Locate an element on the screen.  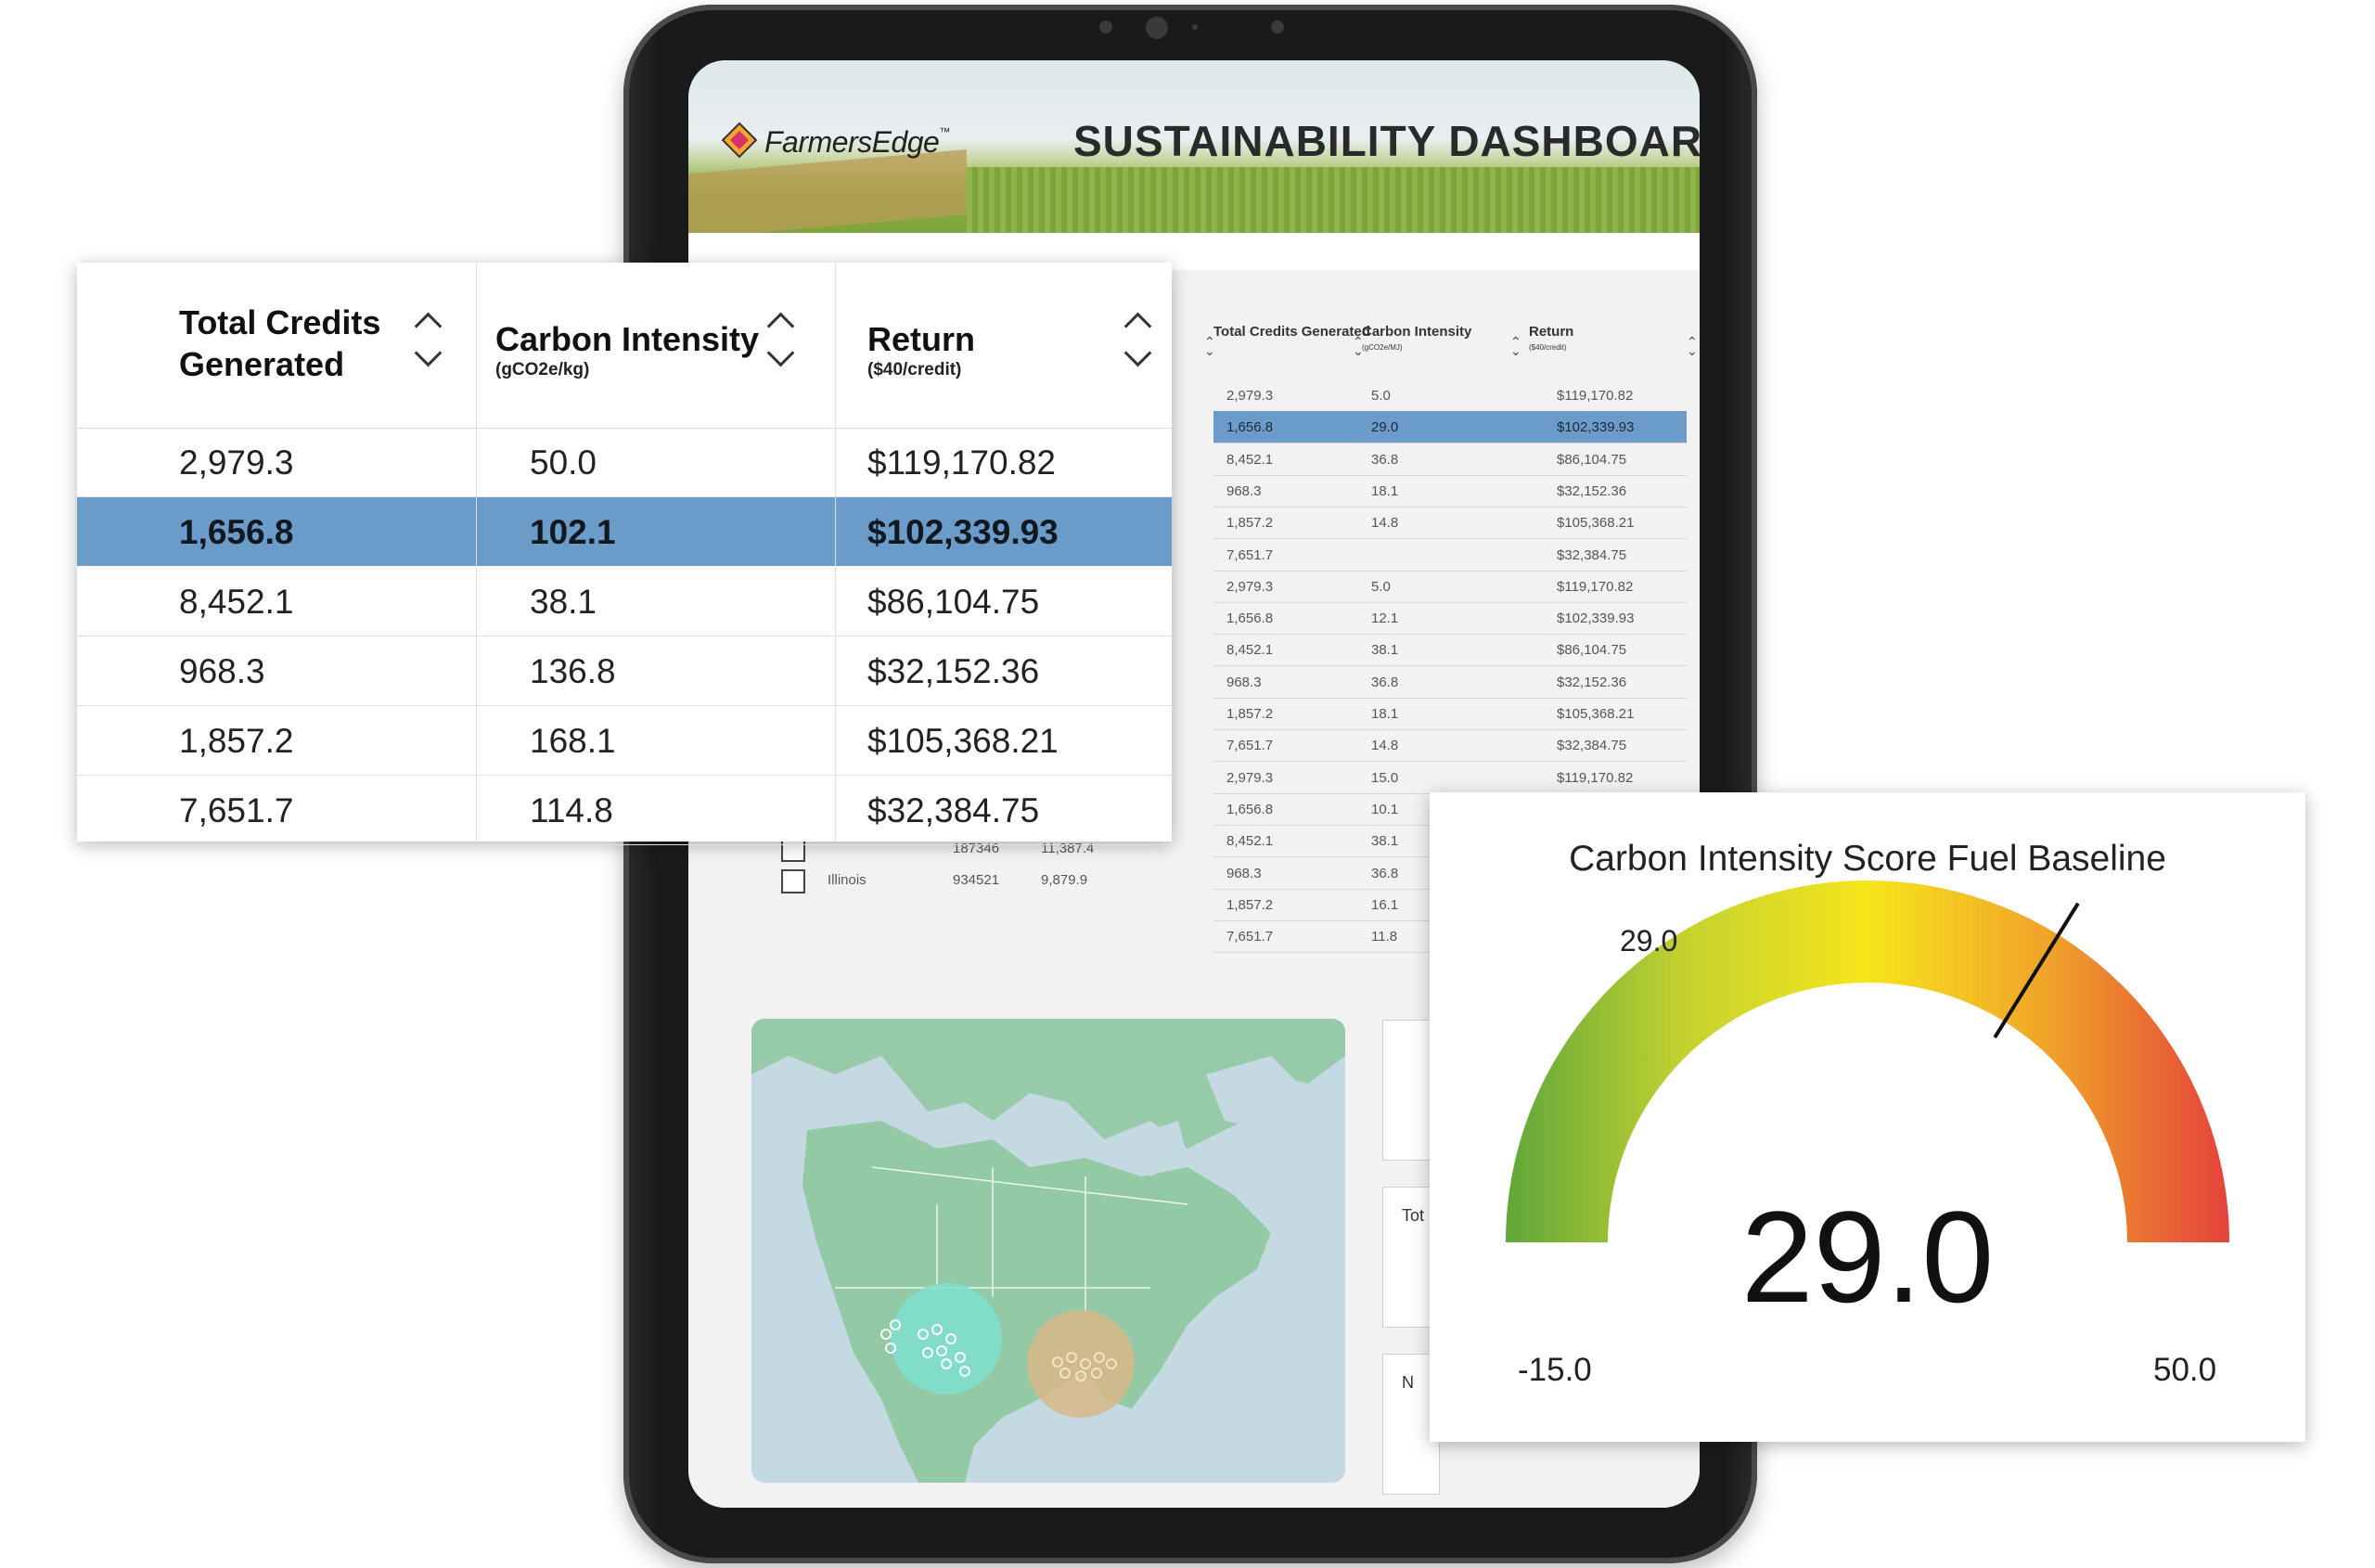
region-value: 9,879.9 is located at coordinates (1064, 880).